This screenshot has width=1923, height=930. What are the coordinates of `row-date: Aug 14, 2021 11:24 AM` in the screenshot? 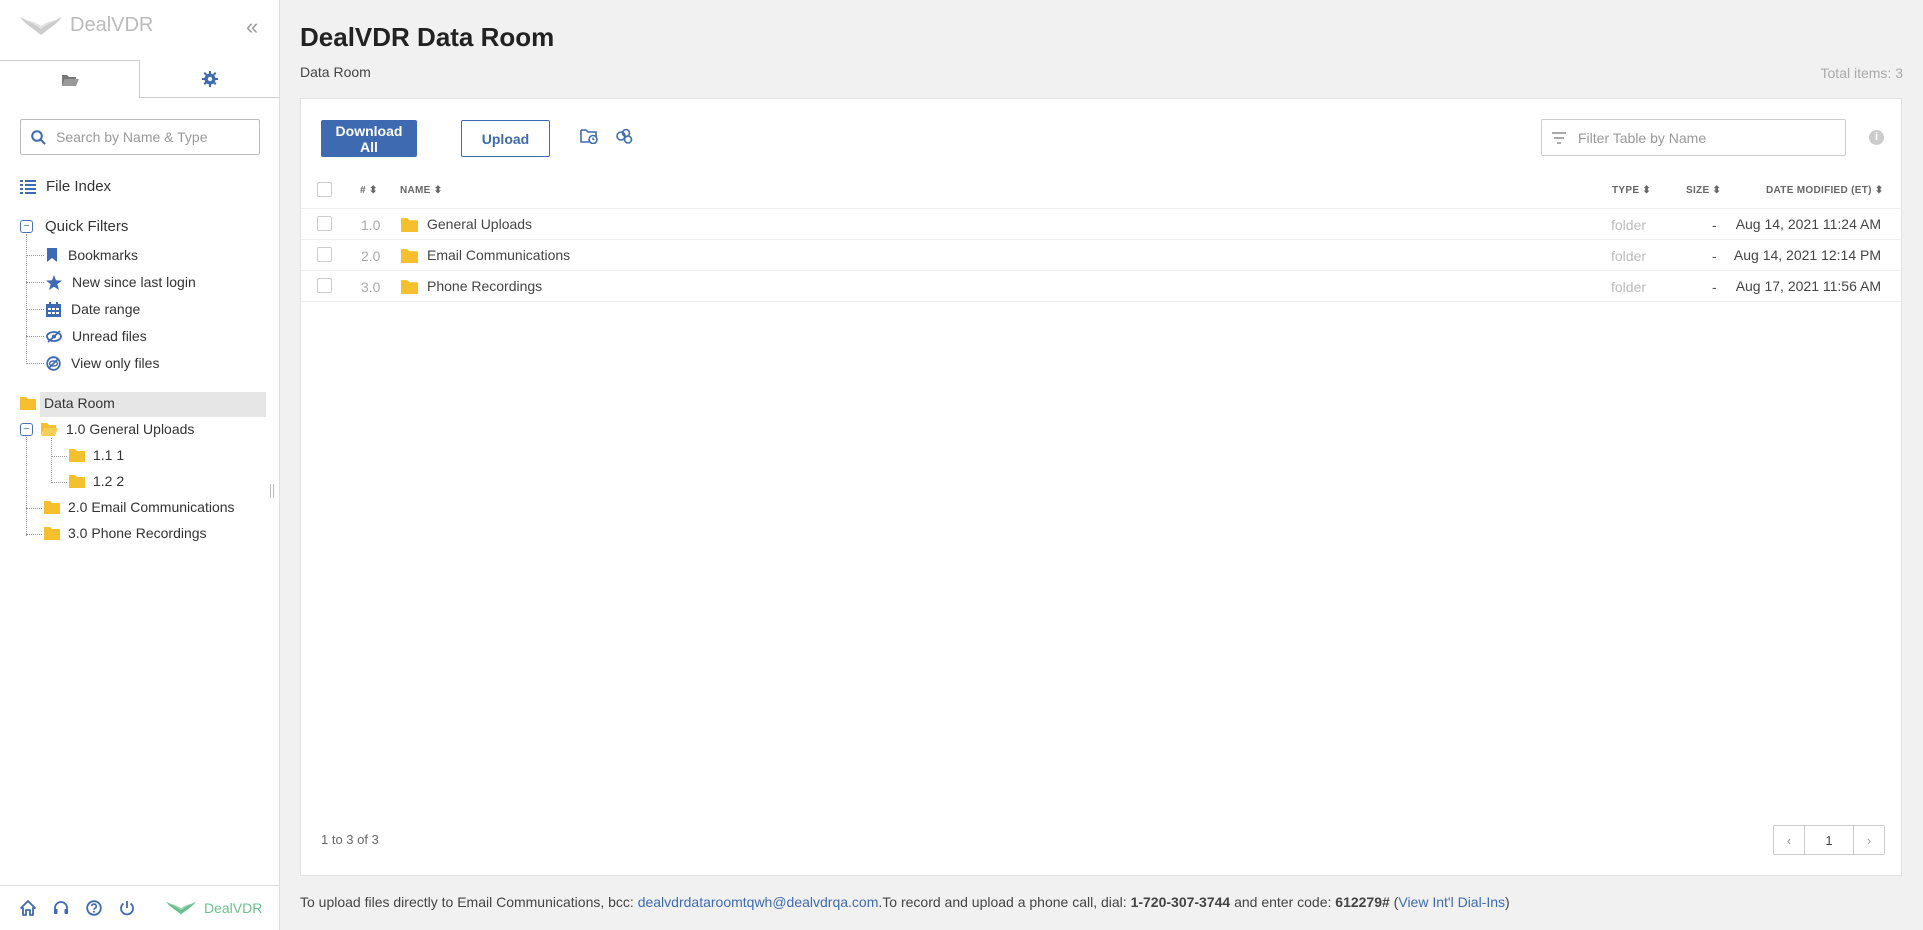 It's located at (1808, 224).